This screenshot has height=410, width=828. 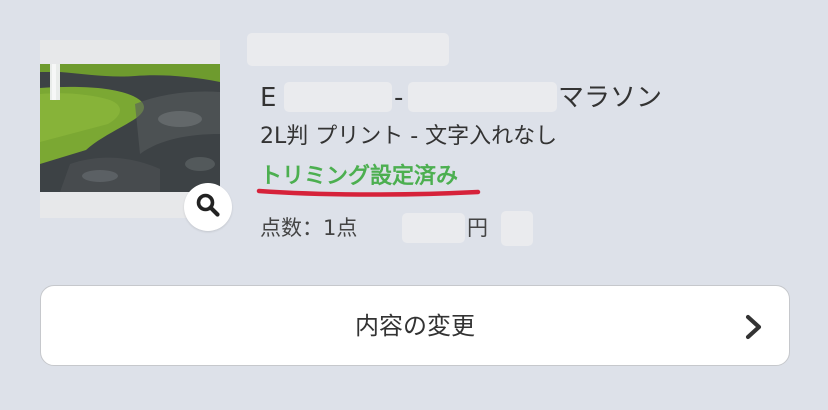 I want to click on redacted-price, so click(x=433, y=228).